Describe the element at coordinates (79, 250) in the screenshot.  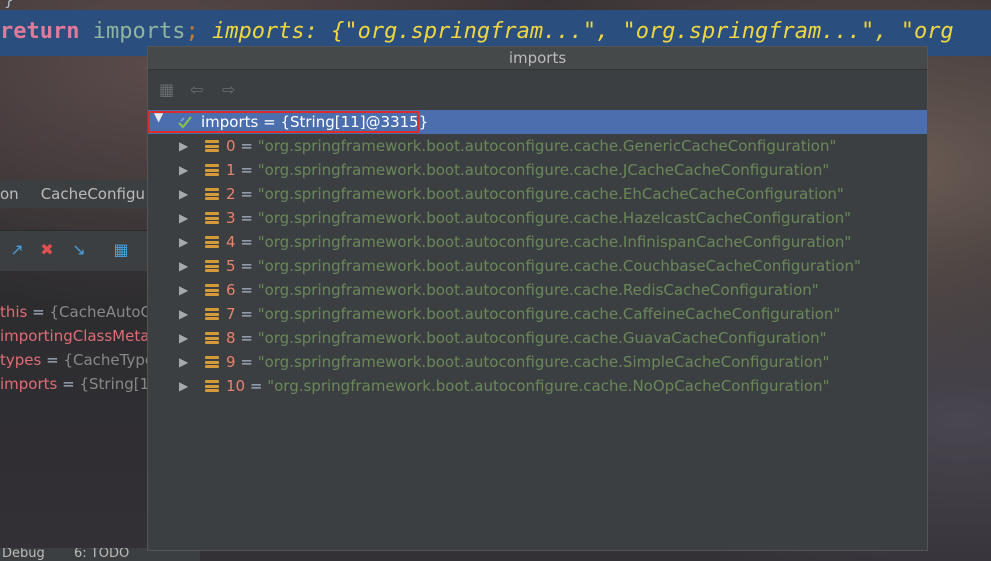
I see `run-to-cursor-icon: ↘` at that location.